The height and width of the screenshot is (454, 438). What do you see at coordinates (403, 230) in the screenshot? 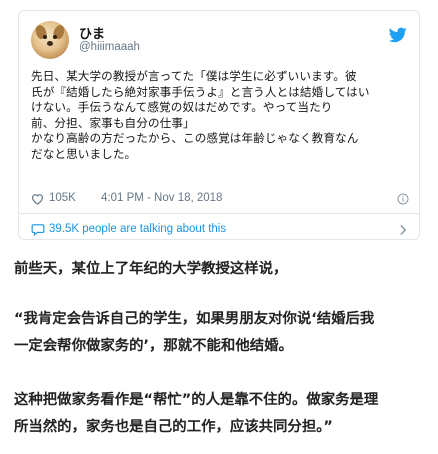
I see `chevron-right-icon` at bounding box center [403, 230].